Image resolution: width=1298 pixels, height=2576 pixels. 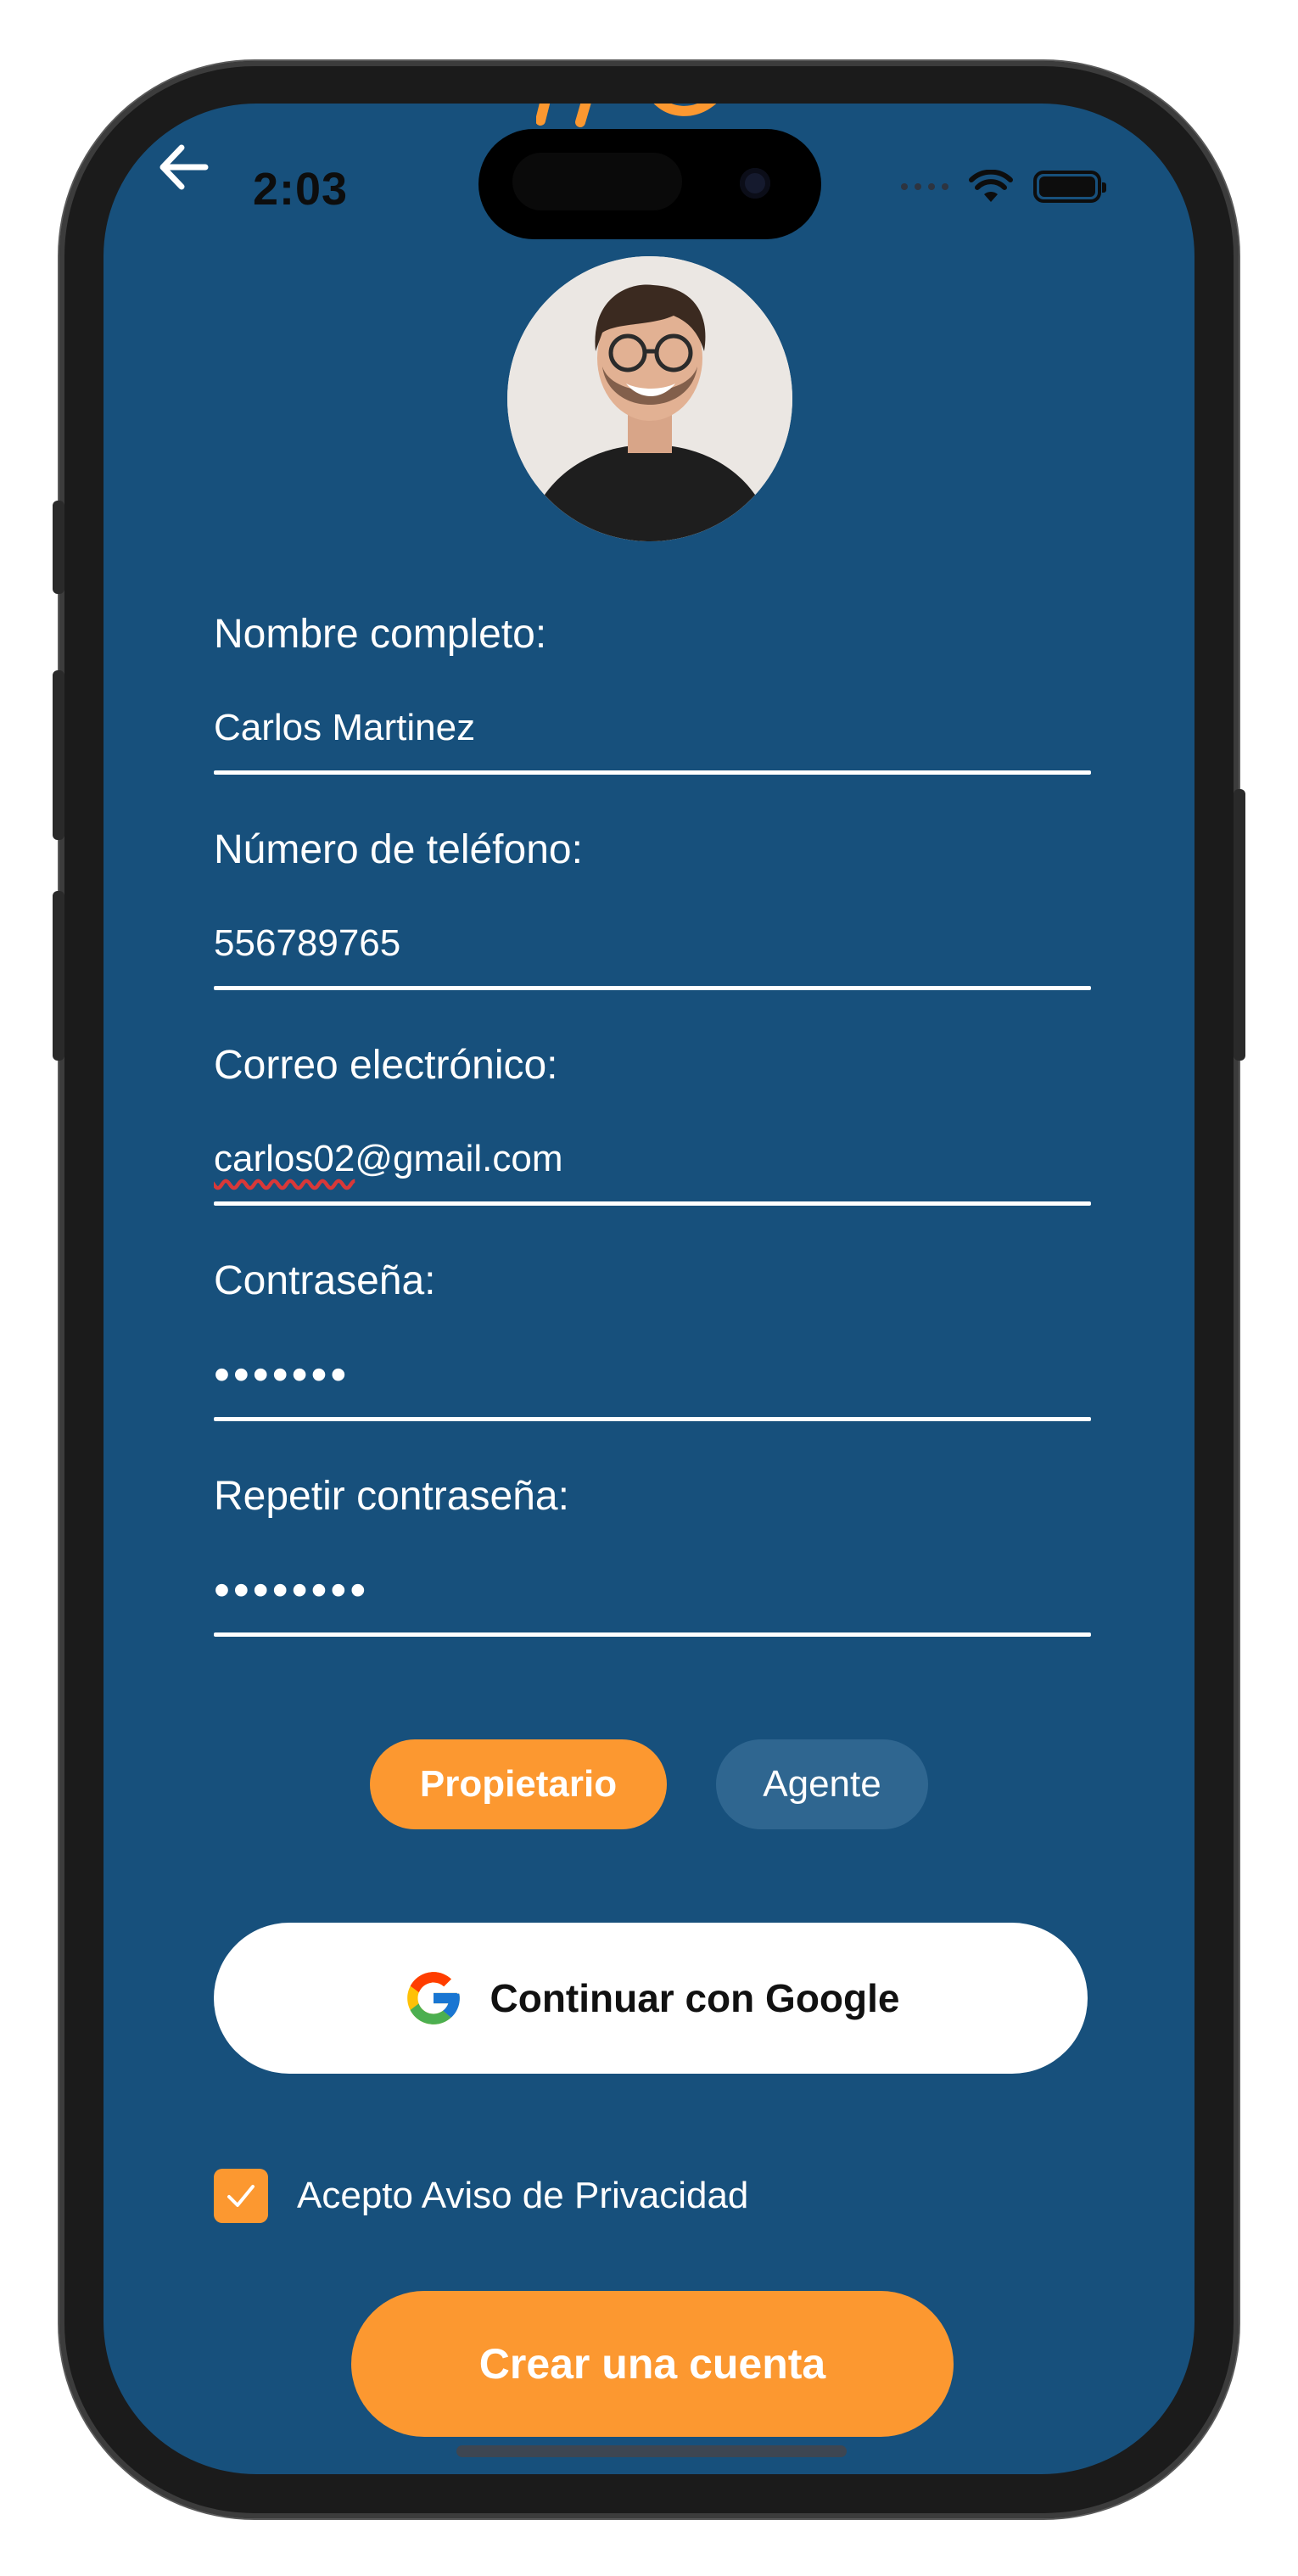 What do you see at coordinates (652, 1338) in the screenshot?
I see `password-field: Contraseña: •••••••` at bounding box center [652, 1338].